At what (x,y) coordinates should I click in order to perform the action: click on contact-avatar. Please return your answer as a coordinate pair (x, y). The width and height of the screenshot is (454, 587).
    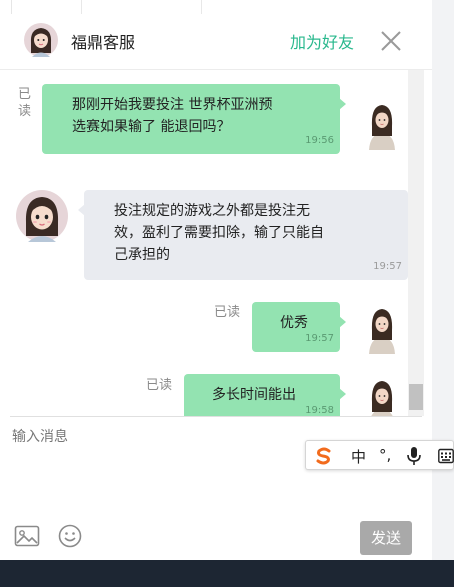
    Looking at the image, I should click on (41, 40).